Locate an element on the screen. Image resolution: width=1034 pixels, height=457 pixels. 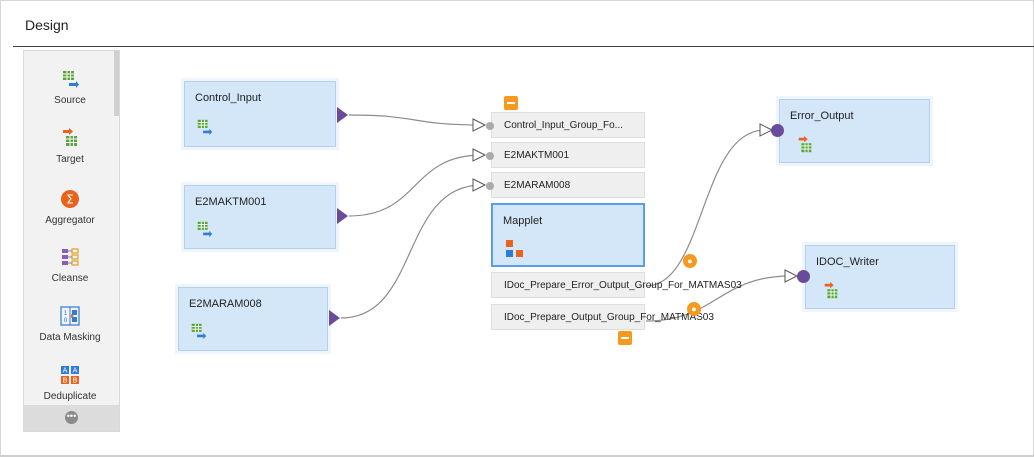
link-e2maktm001 is located at coordinates (415, 185).